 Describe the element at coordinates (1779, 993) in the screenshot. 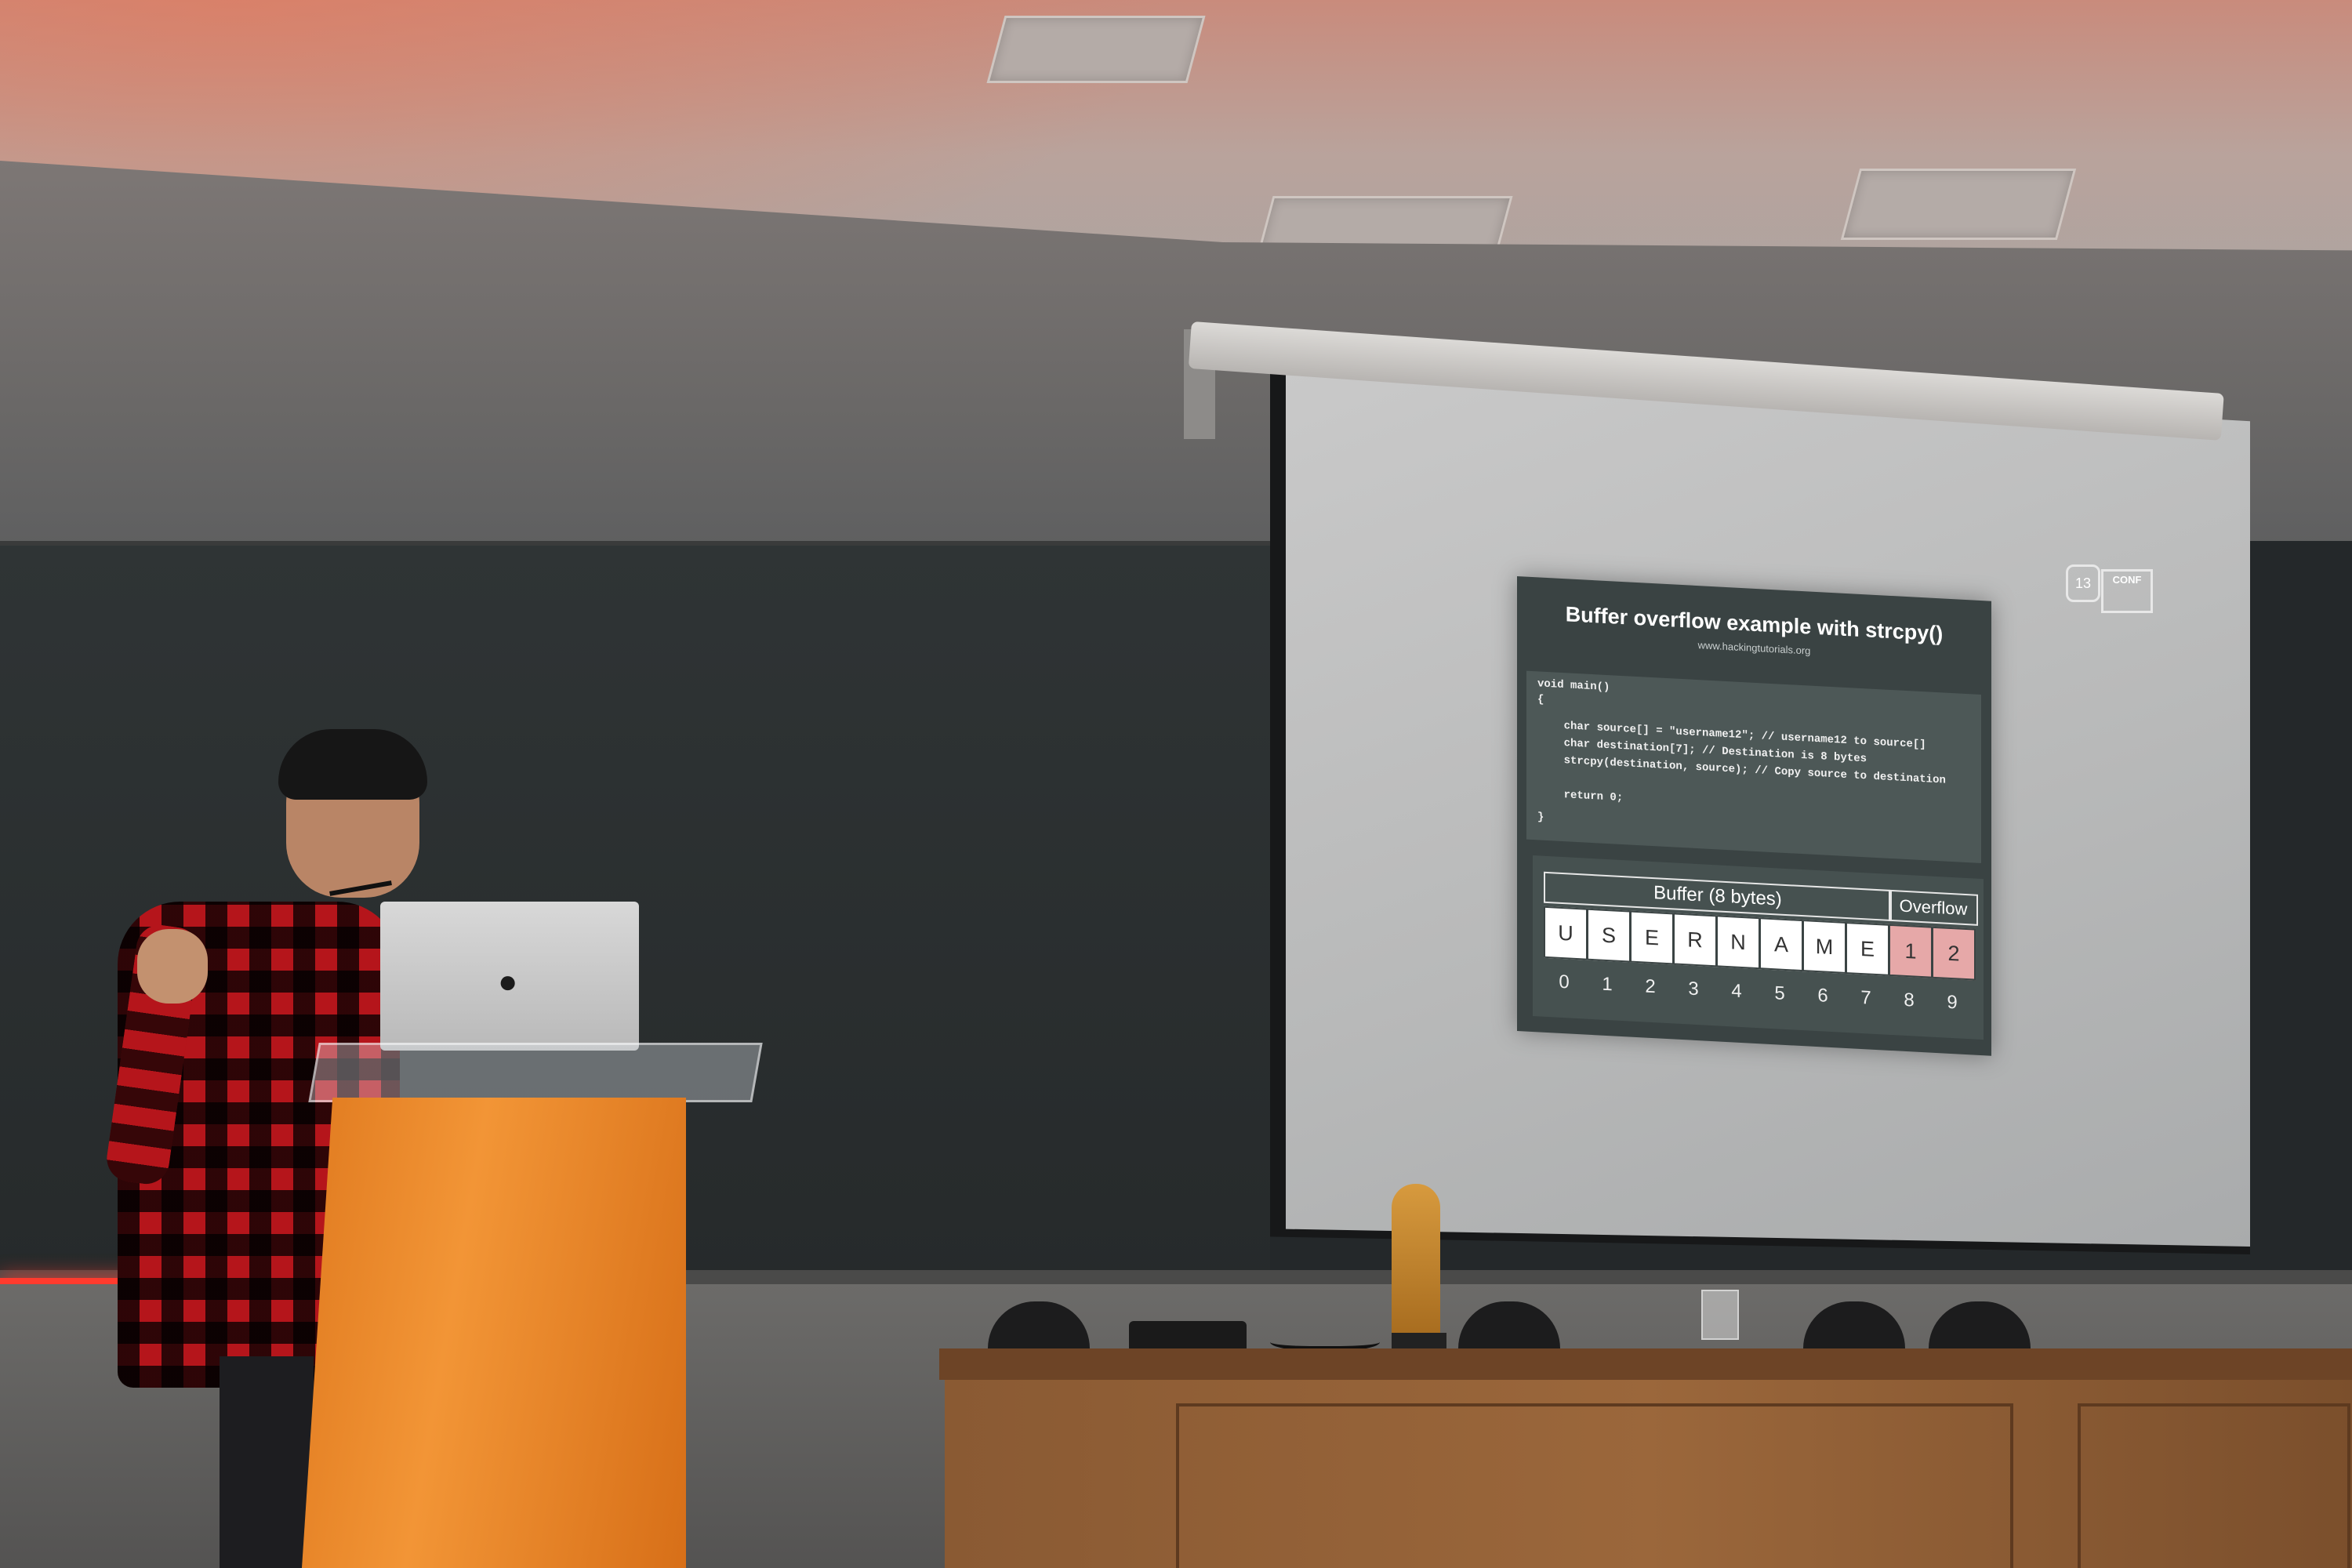

I see `cell-index: 5` at that location.